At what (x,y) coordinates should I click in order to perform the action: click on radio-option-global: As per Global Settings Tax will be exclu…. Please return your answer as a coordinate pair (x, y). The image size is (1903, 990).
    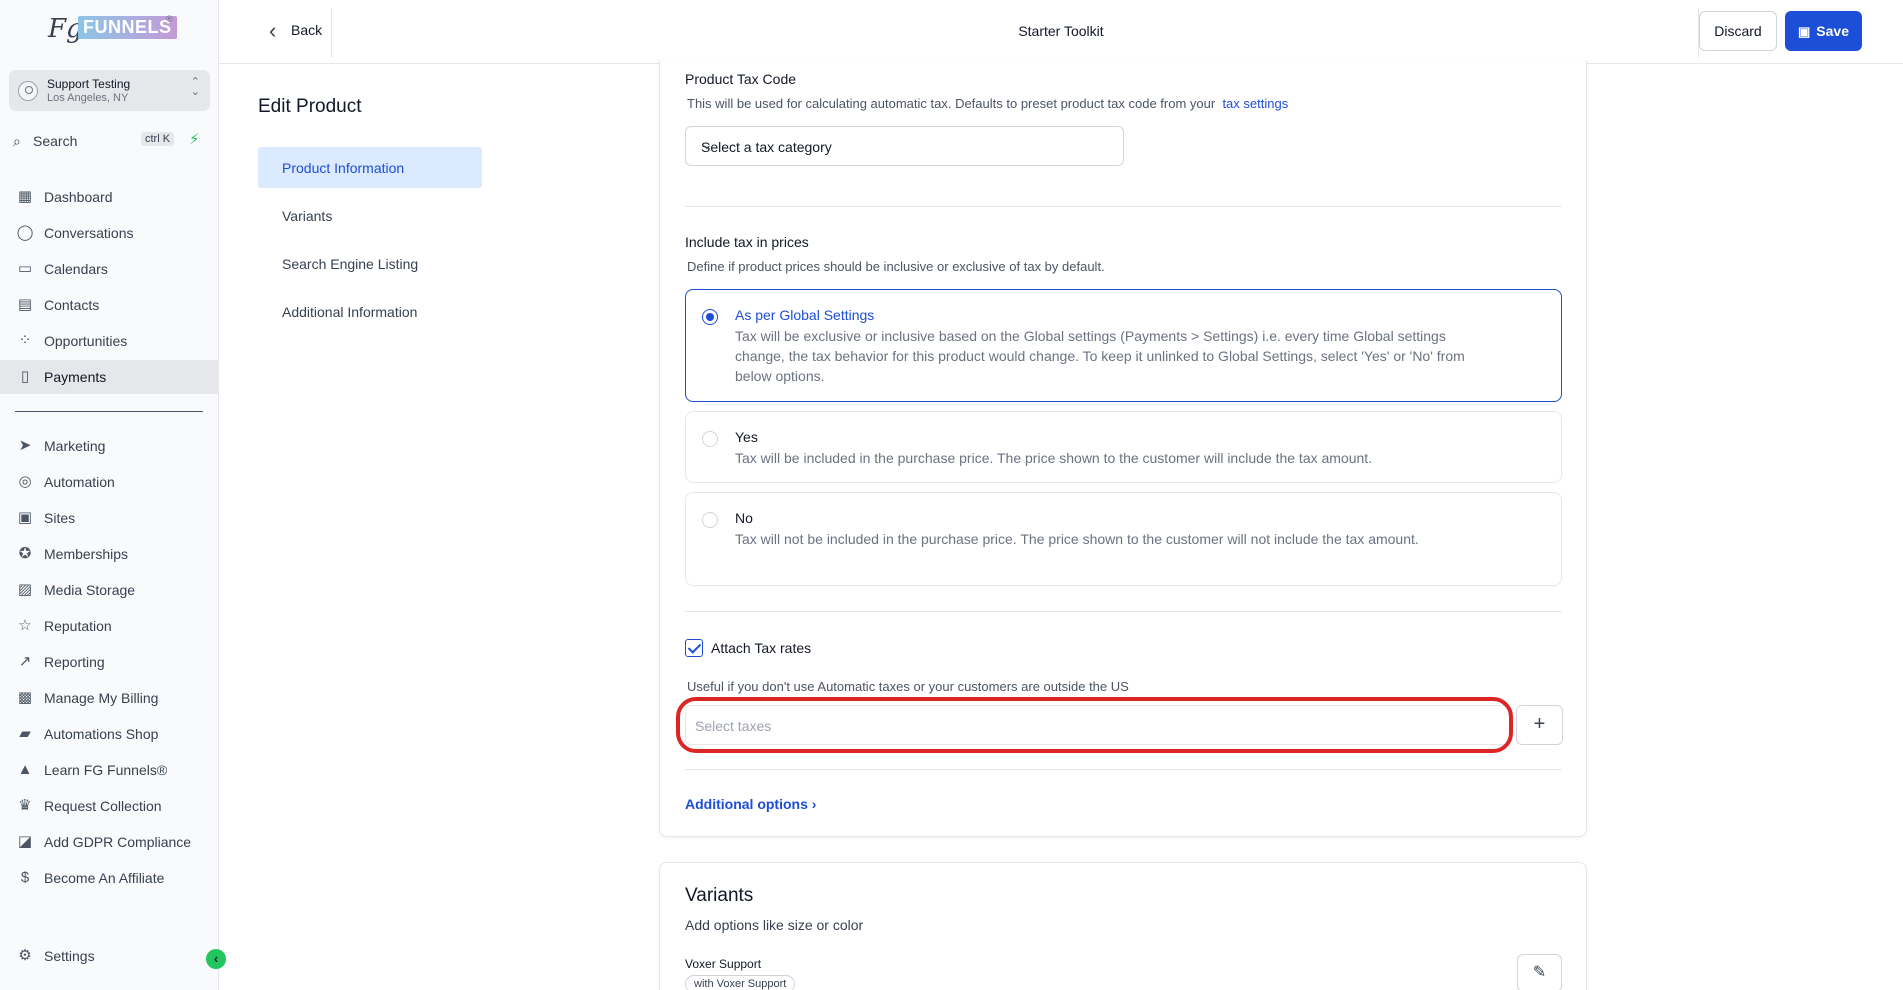
    Looking at the image, I should click on (1123, 345).